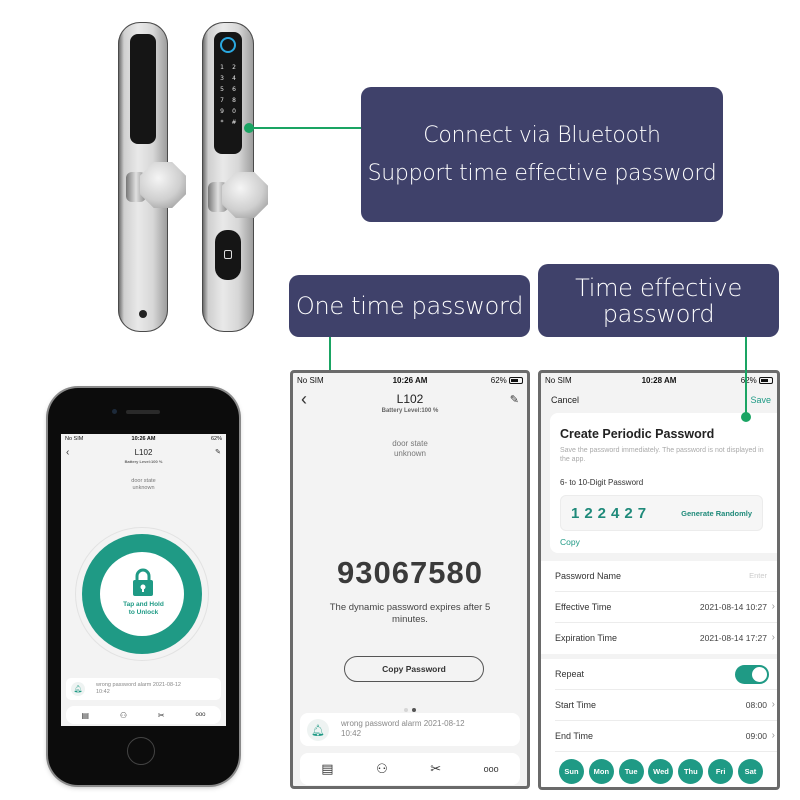  Describe the element at coordinates (766, 380) in the screenshot. I see `battery-icon` at that location.